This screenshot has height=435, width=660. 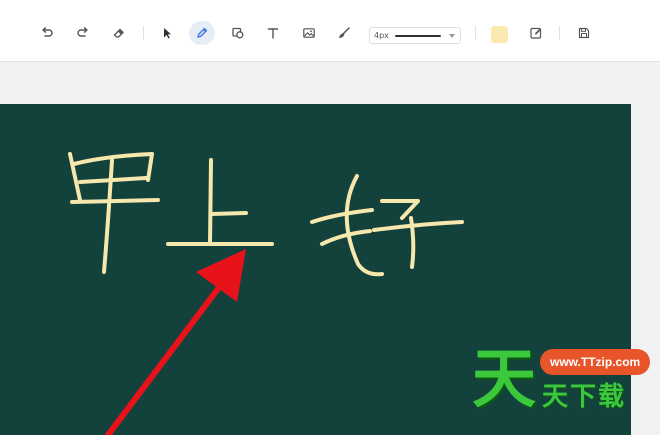 I want to click on edit-note-icon, so click(x=536, y=33).